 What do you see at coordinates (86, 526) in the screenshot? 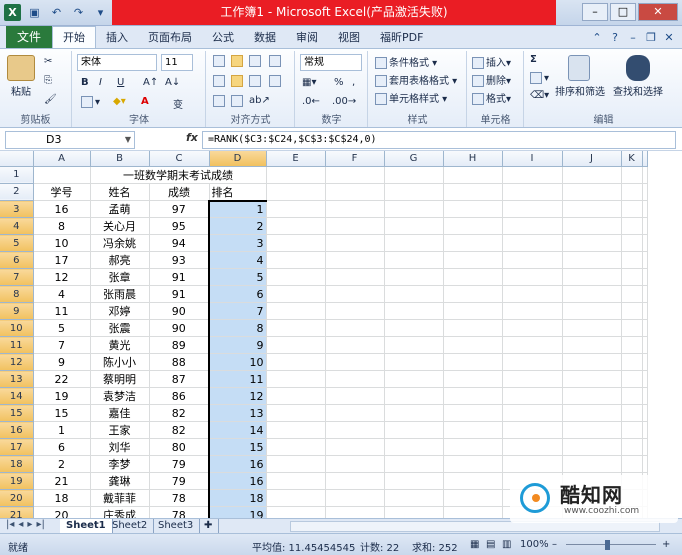
I see `sheet-tab-sheet1: Sheet1` at bounding box center [86, 526].